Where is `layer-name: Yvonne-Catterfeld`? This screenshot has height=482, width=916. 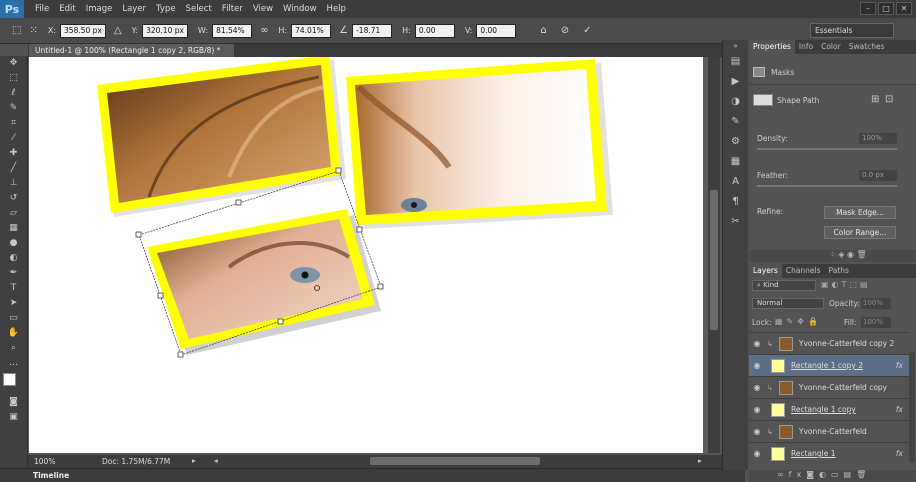
layer-name: Yvonne-Catterfeld is located at coordinates (851, 431).